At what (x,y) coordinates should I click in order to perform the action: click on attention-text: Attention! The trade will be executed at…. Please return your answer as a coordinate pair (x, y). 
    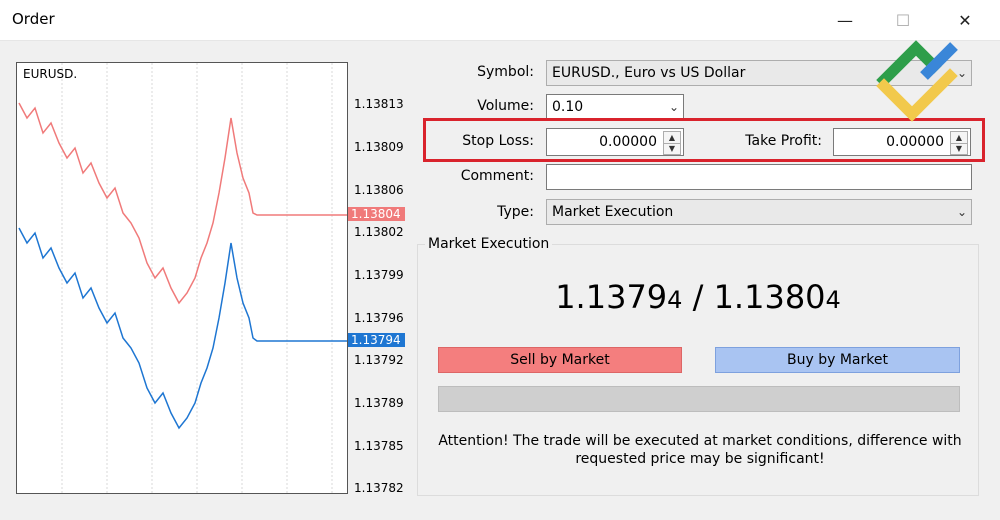
    Looking at the image, I should click on (700, 450).